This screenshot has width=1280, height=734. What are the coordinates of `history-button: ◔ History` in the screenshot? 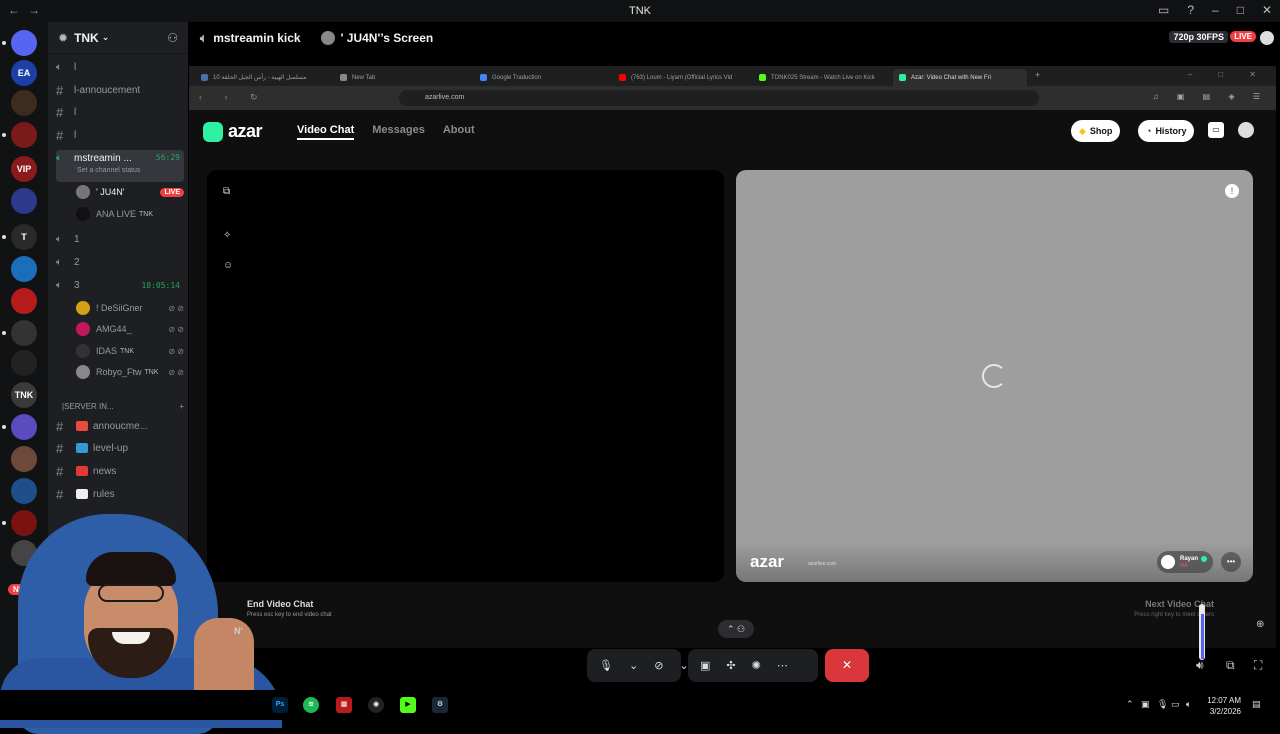 It's located at (1166, 131).